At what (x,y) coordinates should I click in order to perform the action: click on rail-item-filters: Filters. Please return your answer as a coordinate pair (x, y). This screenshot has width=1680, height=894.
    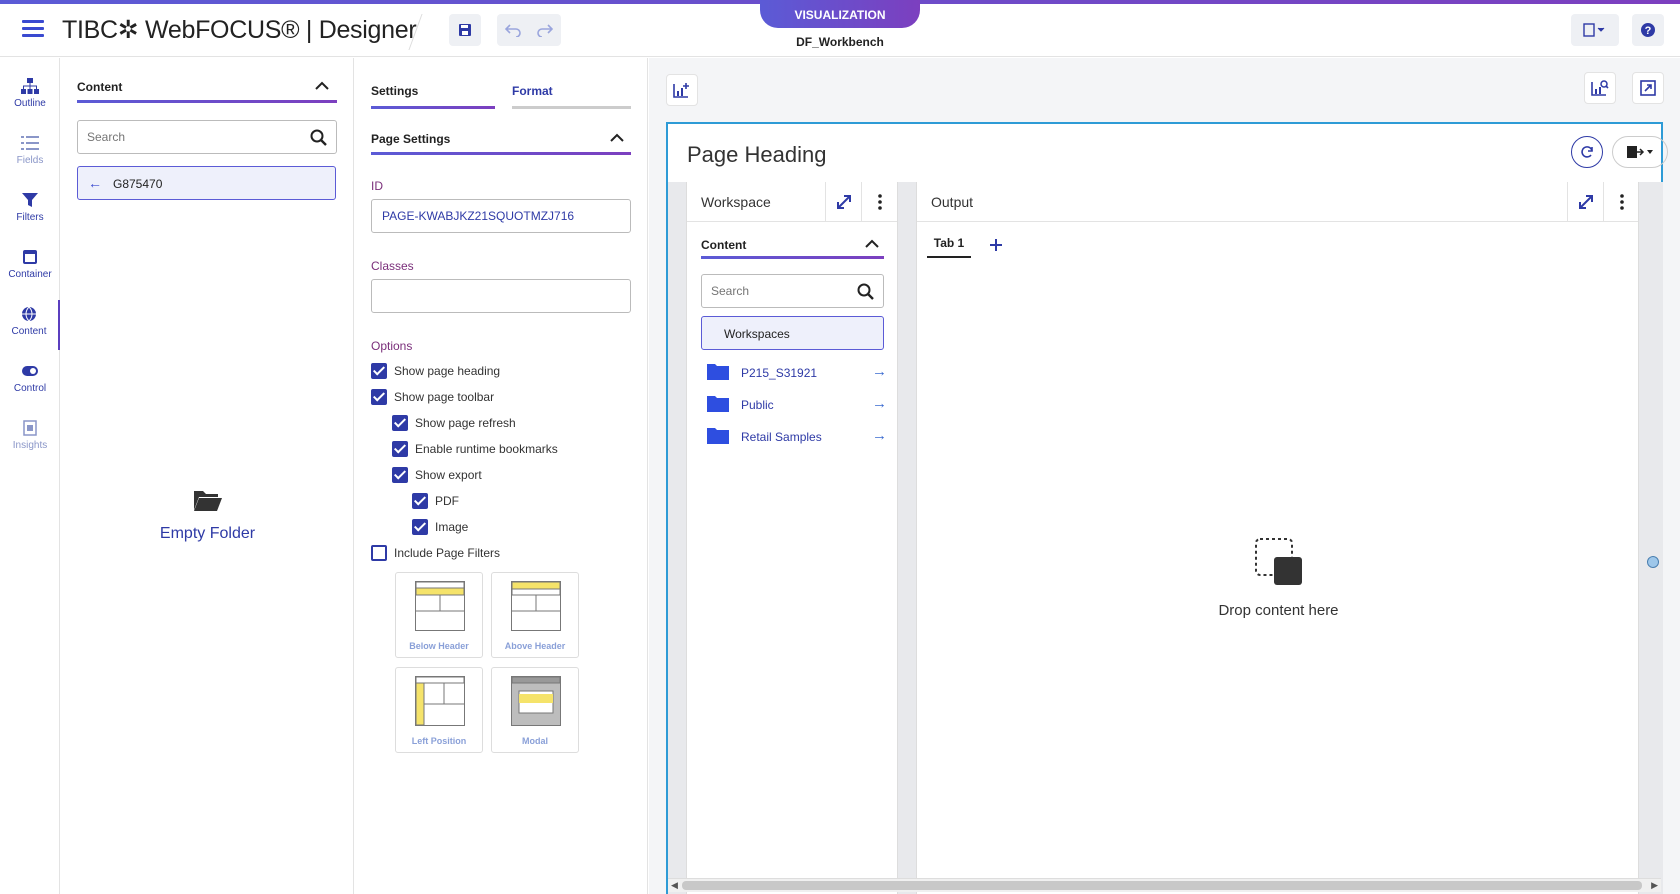
    Looking at the image, I should click on (30, 211).